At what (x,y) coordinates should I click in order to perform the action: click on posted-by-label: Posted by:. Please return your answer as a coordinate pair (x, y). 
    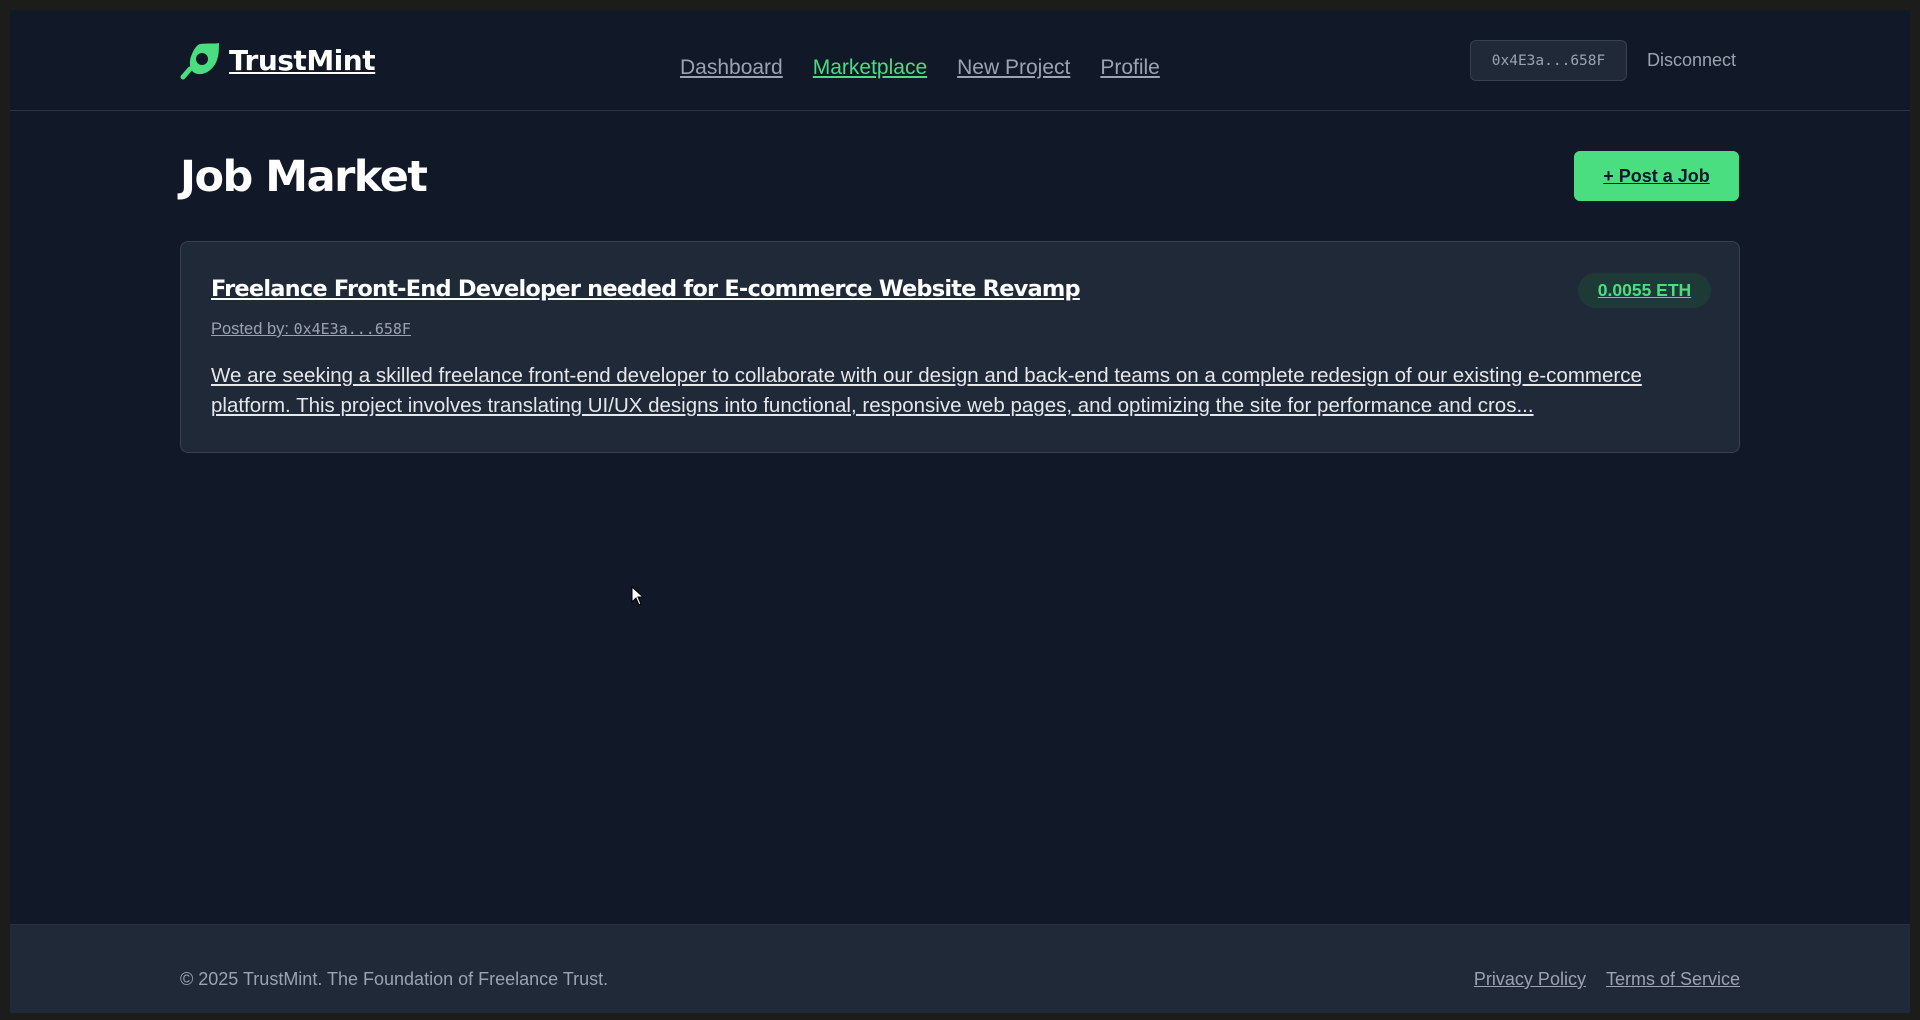
    Looking at the image, I should click on (250, 329).